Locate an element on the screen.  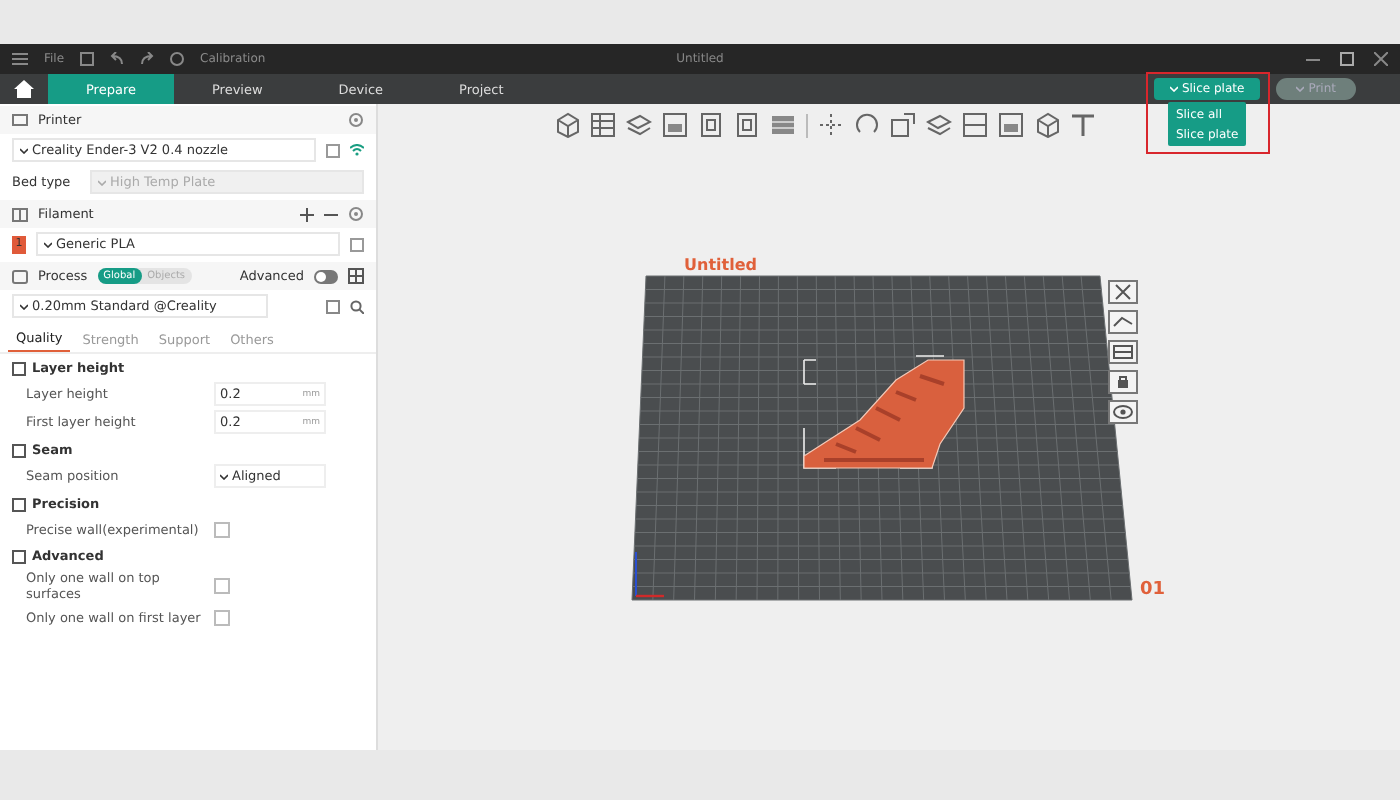
search-icon is located at coordinates (357, 306).